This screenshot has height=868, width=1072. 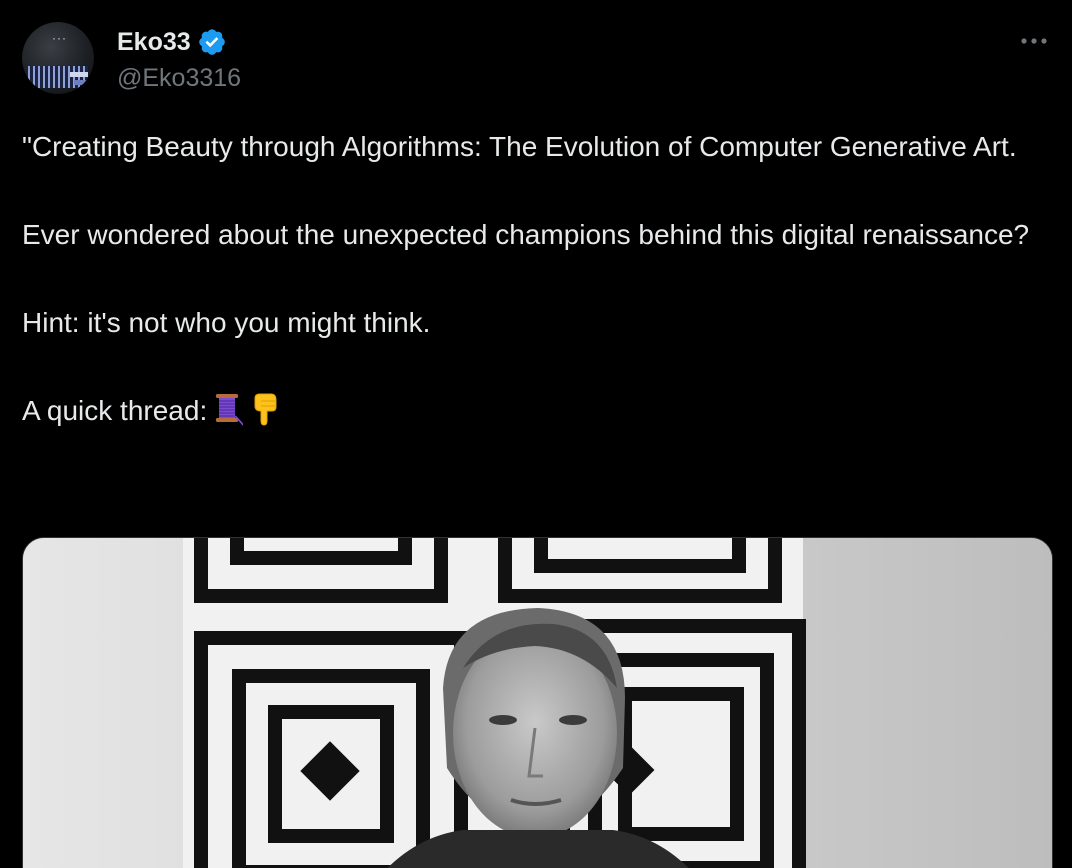 What do you see at coordinates (228, 415) in the screenshot?
I see `spool-of-thread-icon` at bounding box center [228, 415].